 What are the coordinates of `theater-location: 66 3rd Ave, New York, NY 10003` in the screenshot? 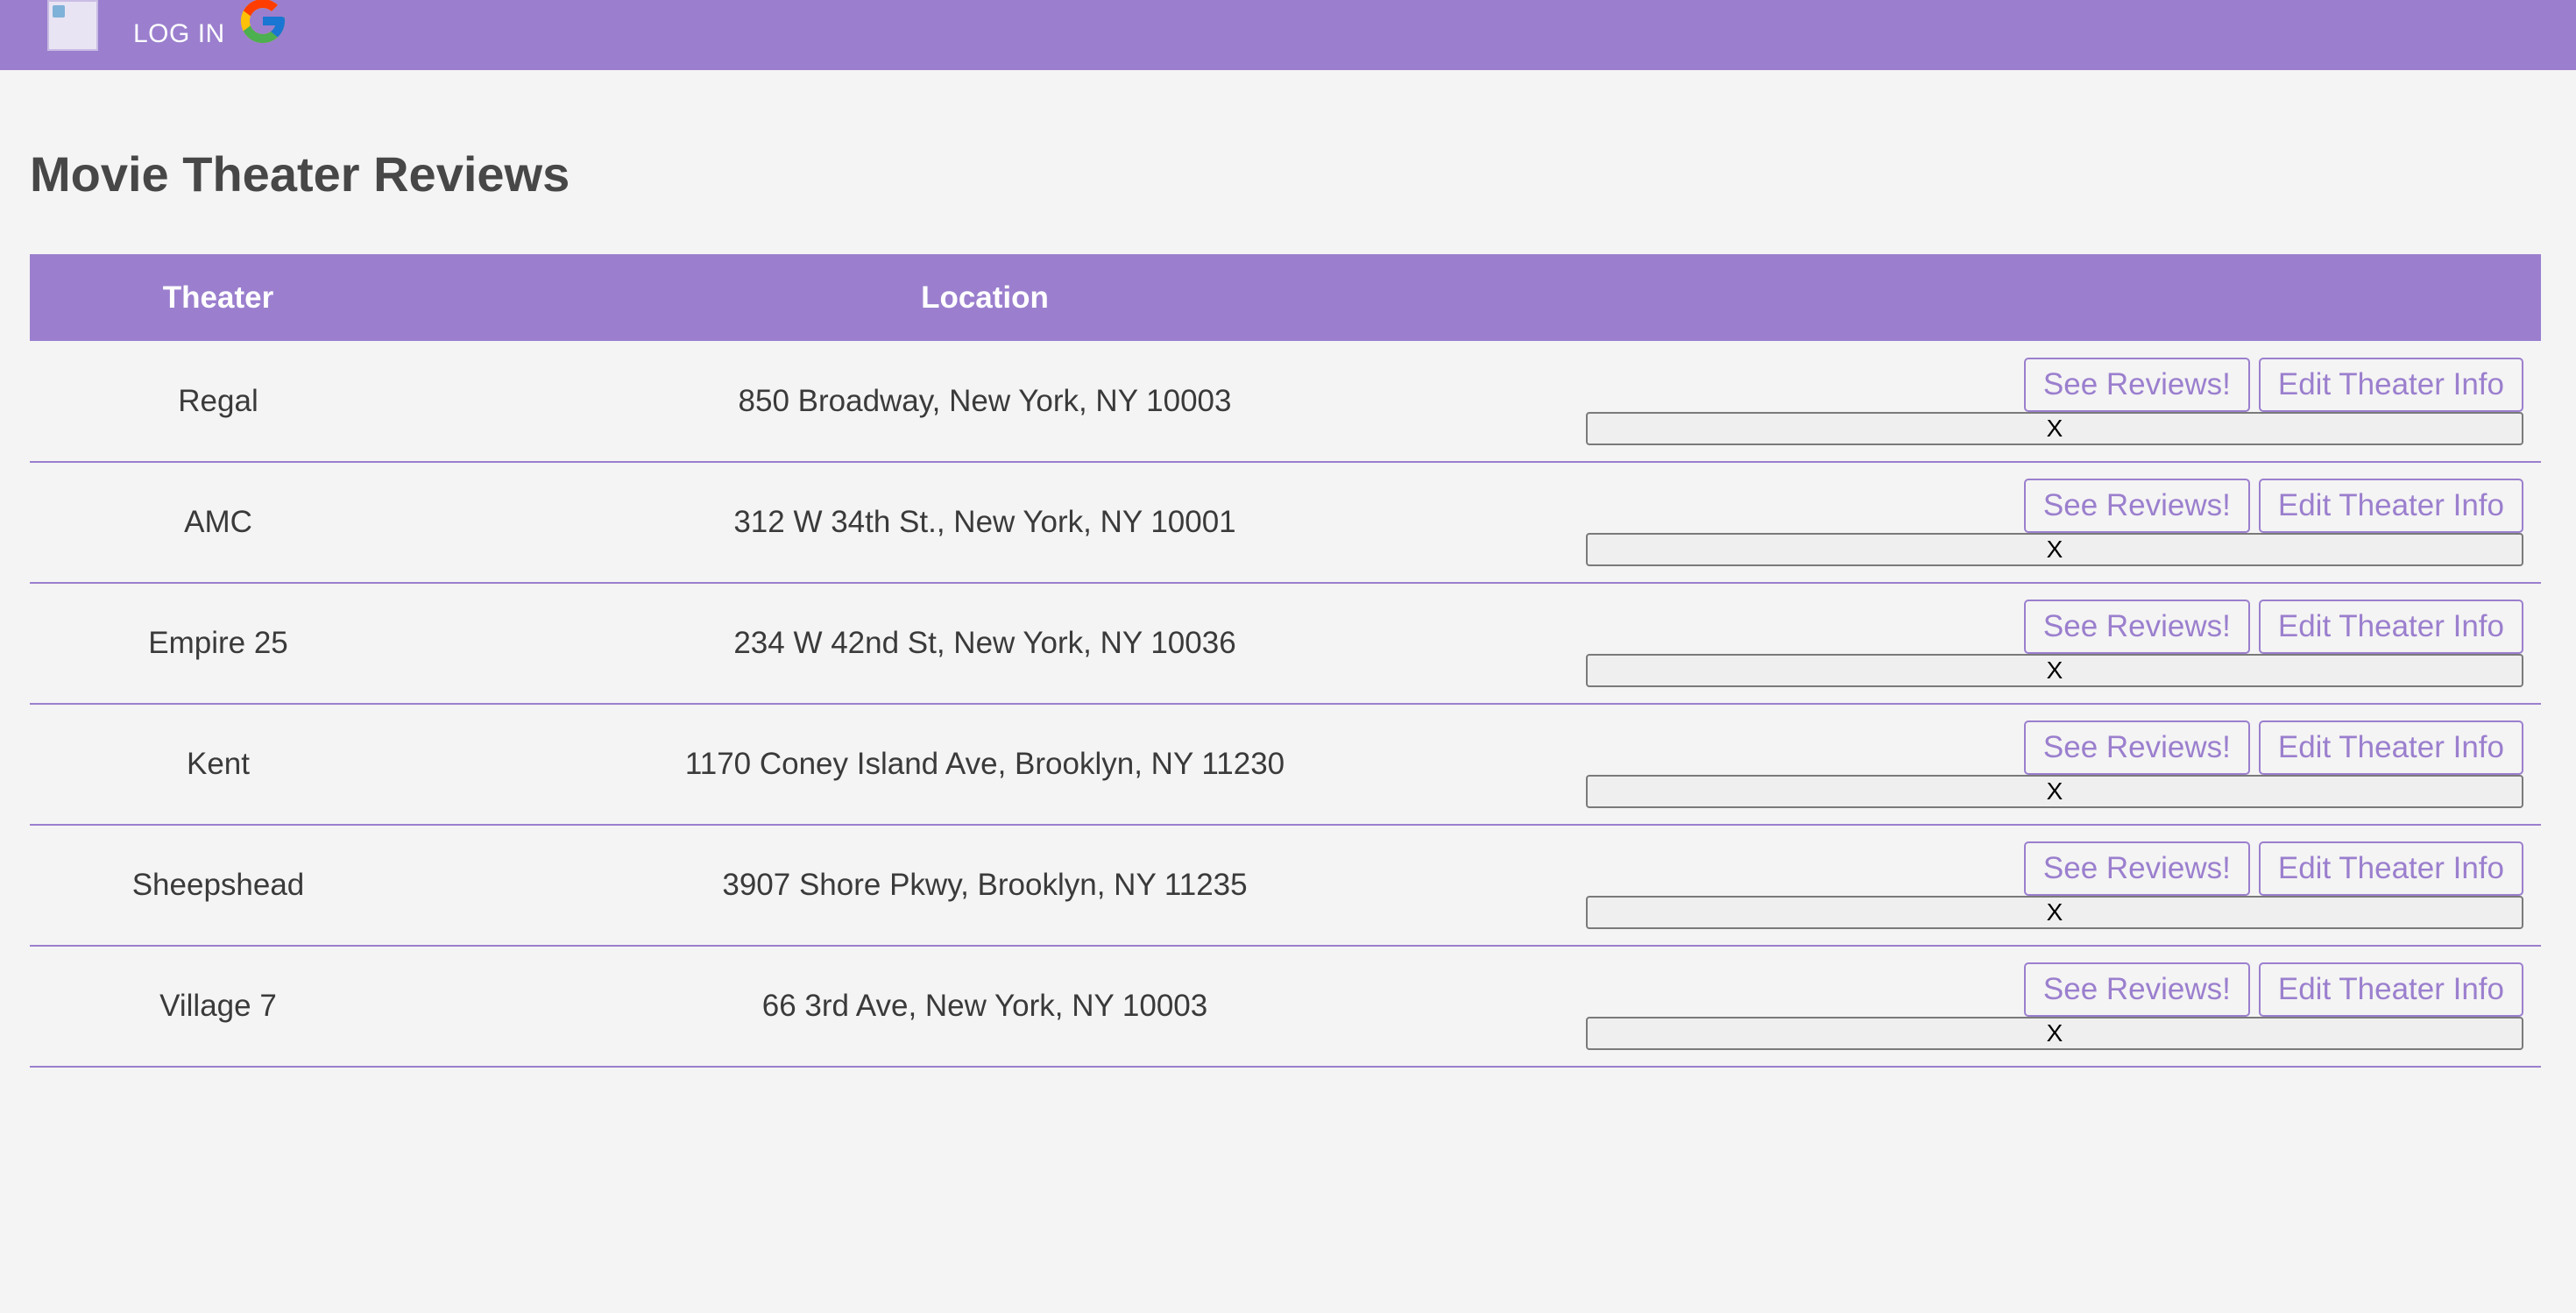 It's located at (984, 1006).